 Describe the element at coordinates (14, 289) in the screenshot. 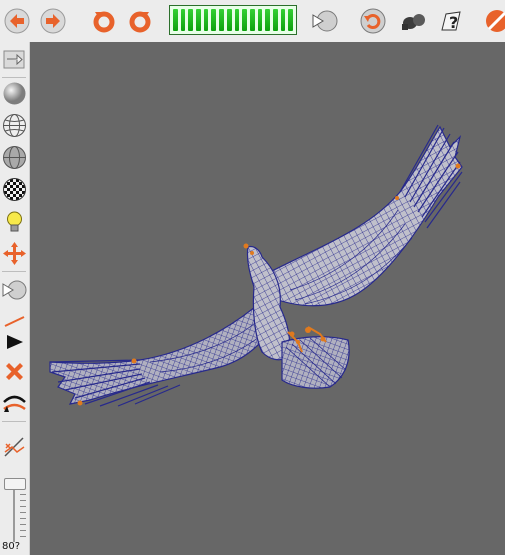

I see `morph-icon` at that location.